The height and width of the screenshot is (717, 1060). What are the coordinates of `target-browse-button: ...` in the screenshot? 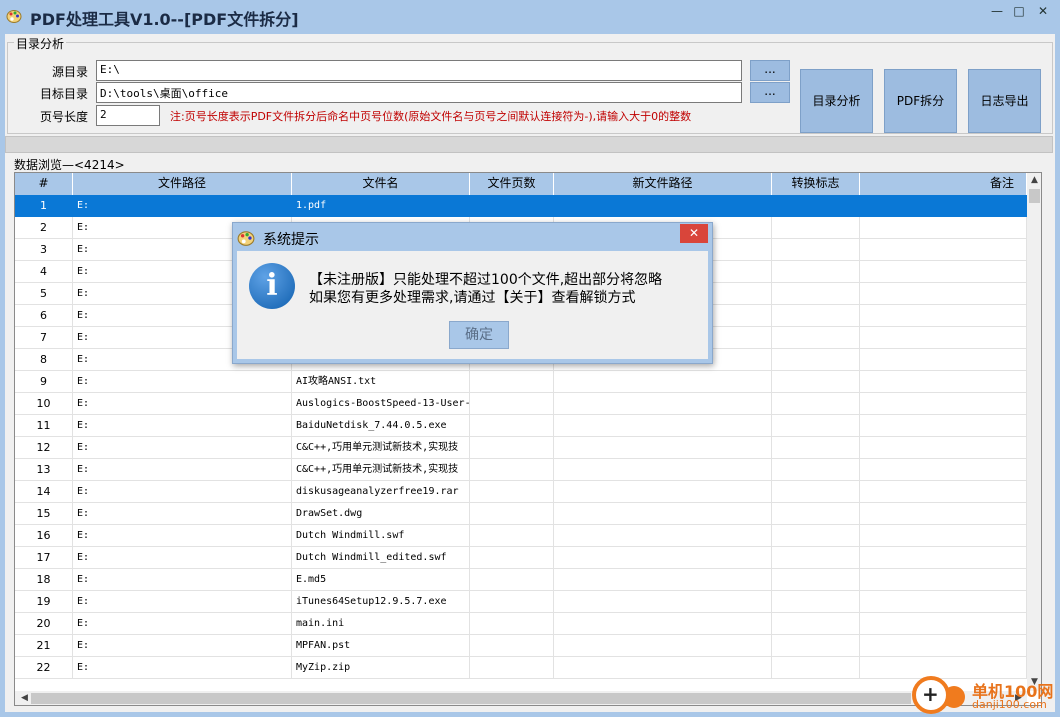 It's located at (770, 92).